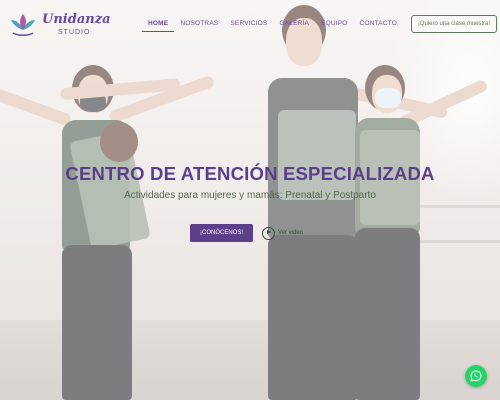  What do you see at coordinates (268, 233) in the screenshot?
I see `play-circle-icon` at bounding box center [268, 233].